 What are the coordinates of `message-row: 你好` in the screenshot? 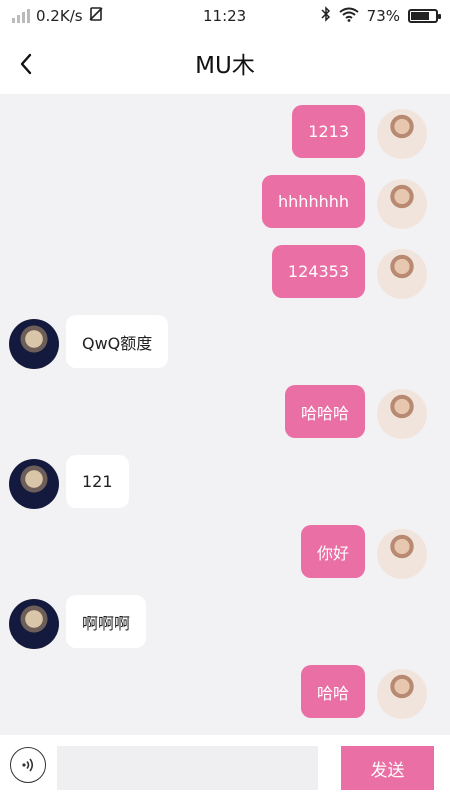 It's located at (225, 555).